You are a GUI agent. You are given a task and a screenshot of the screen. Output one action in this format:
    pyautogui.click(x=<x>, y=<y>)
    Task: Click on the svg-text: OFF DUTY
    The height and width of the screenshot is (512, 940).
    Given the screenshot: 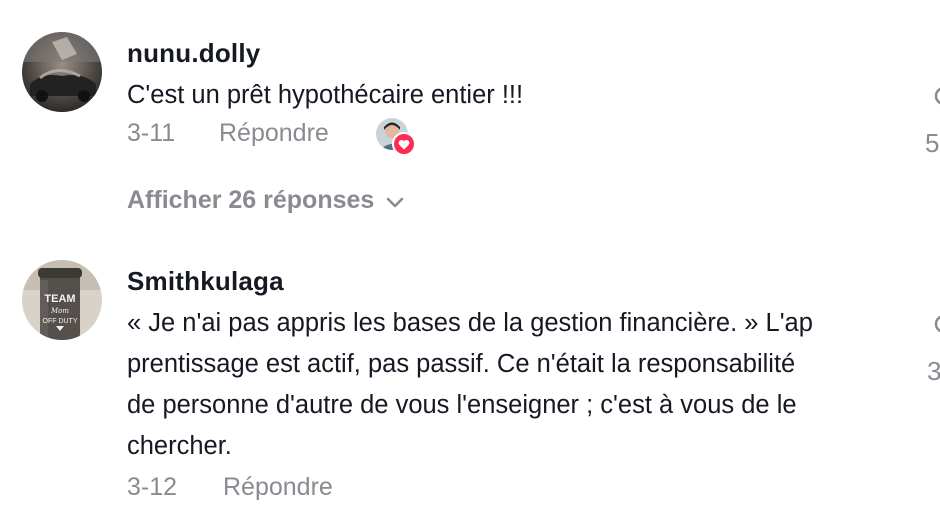 What is the action you would take?
    pyautogui.click(x=60, y=321)
    